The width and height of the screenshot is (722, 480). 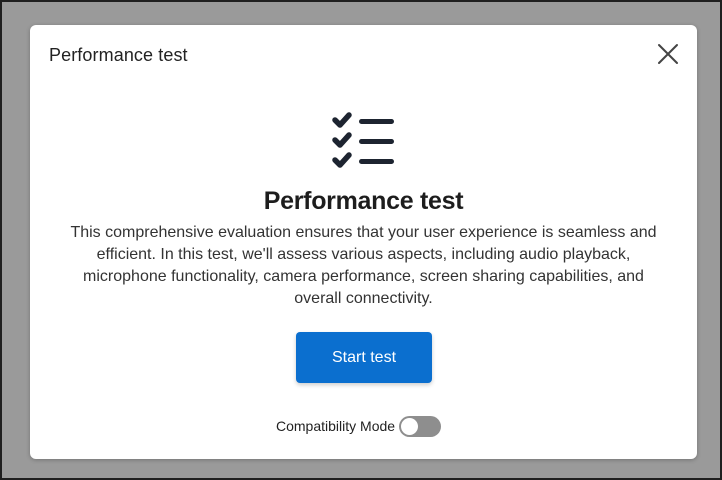 What do you see at coordinates (364, 357) in the screenshot?
I see `start-test-button: Start test` at bounding box center [364, 357].